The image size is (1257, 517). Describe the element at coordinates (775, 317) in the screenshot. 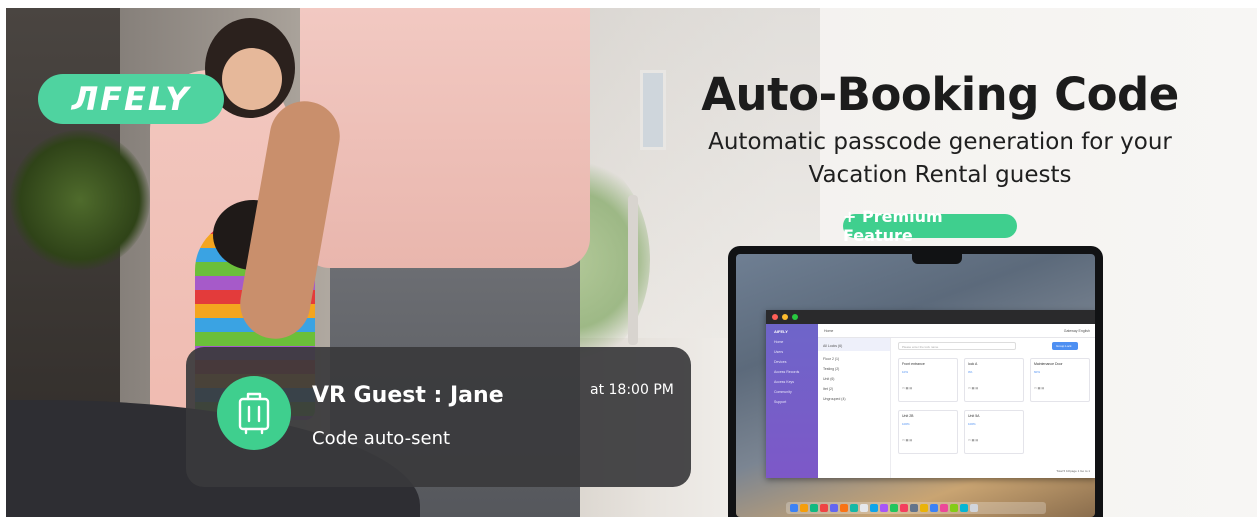

I see `close-dot-icon` at that location.